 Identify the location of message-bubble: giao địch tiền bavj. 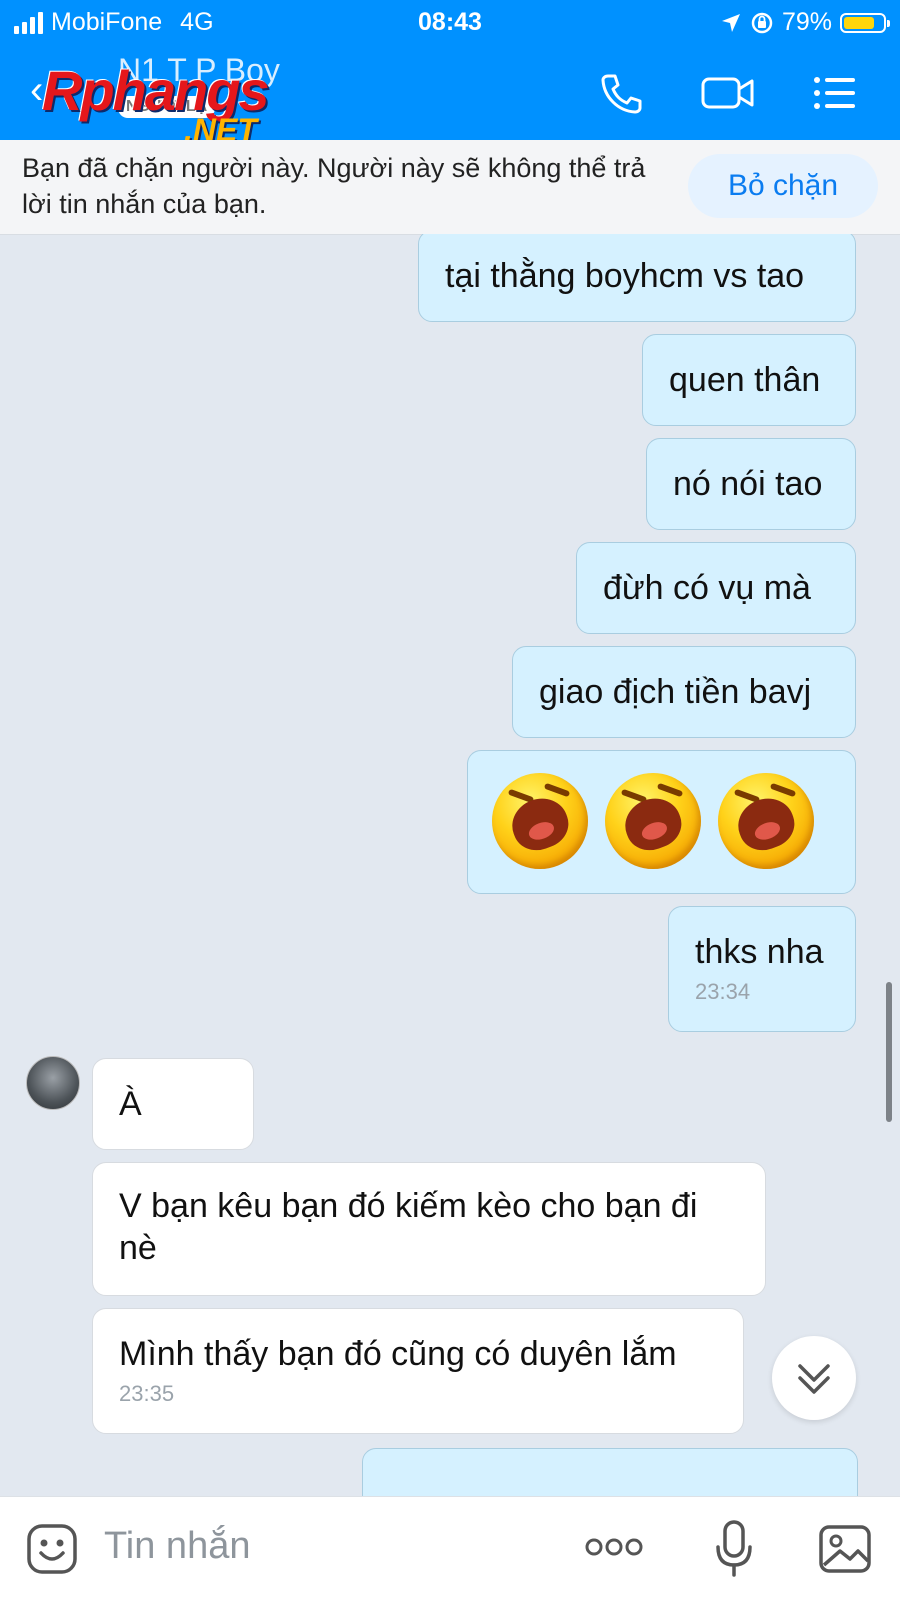
(684, 692).